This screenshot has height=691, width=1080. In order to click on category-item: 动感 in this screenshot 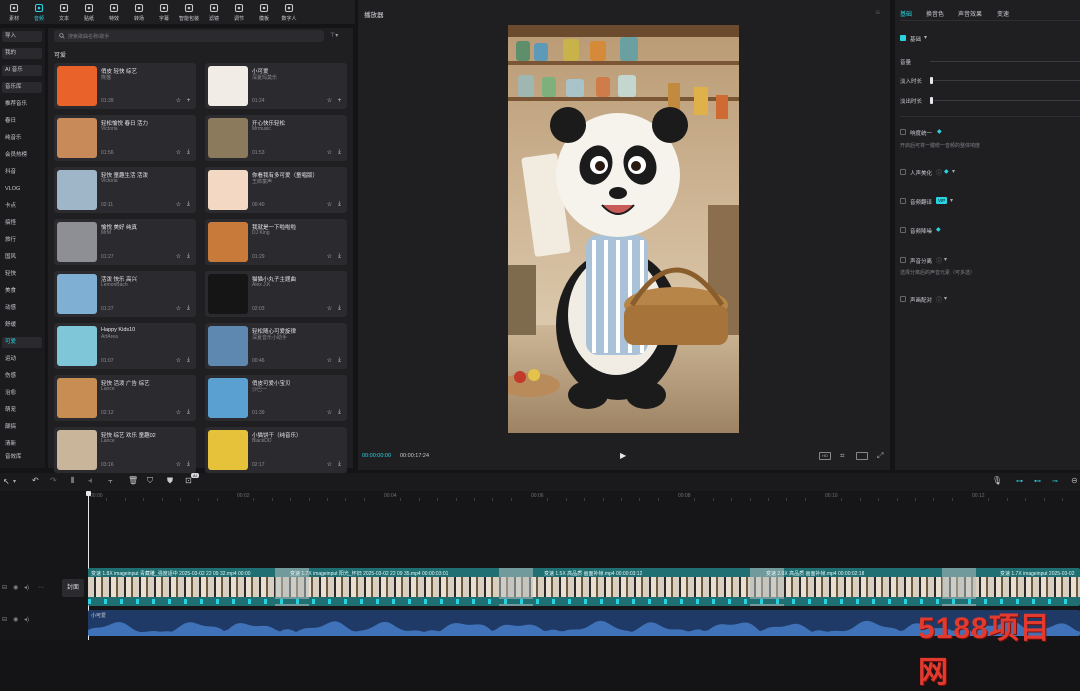, I will do `click(22, 308)`.